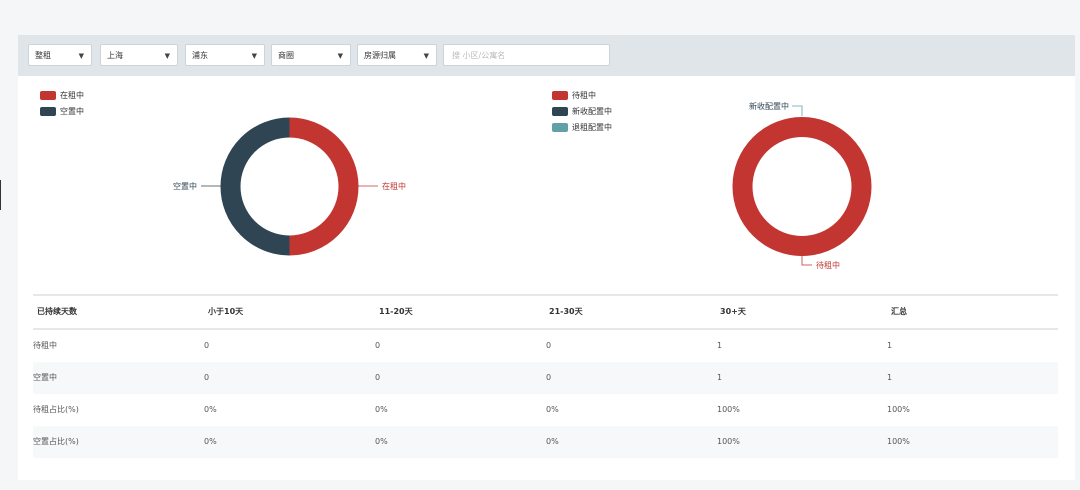 The image size is (1080, 490). Describe the element at coordinates (545, 312) in the screenshot. I see `table-header-row: 已持续天数 小于10天 11-20天 21-30天 30+天 汇总` at that location.